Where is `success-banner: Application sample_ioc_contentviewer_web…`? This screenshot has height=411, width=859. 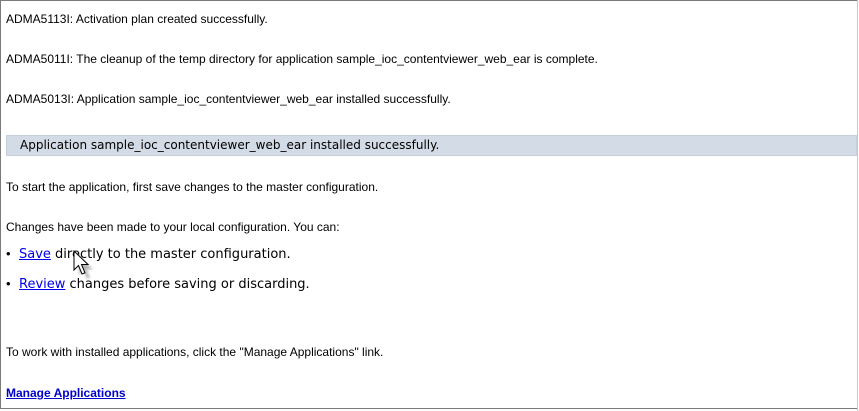 success-banner: Application sample_ioc_contentviewer_web… is located at coordinates (431, 145).